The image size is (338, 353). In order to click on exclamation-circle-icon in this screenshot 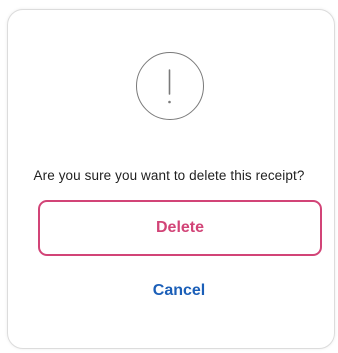, I will do `click(170, 86)`.